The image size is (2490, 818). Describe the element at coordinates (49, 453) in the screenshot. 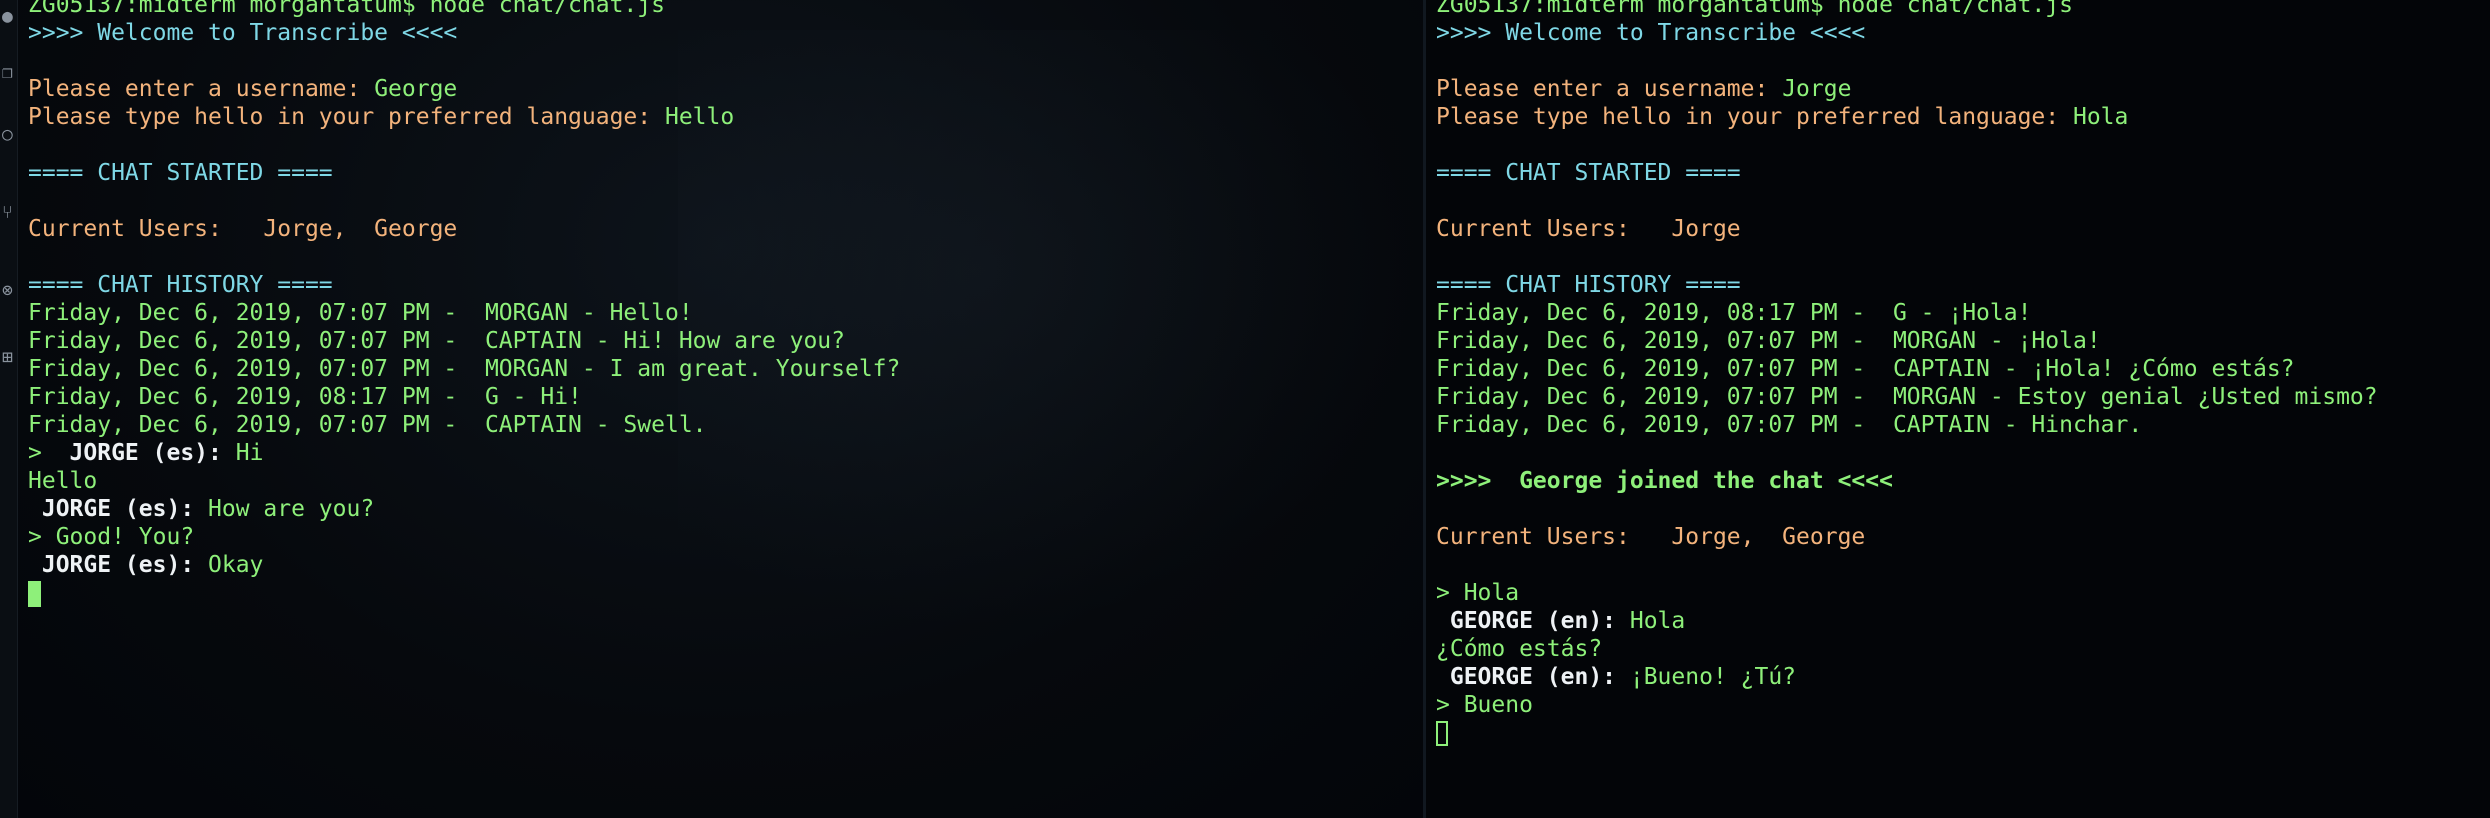

I see `input-caret: >` at that location.